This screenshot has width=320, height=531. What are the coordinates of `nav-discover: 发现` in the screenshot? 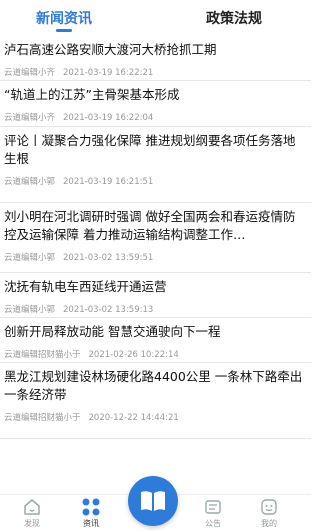 It's located at (32, 513).